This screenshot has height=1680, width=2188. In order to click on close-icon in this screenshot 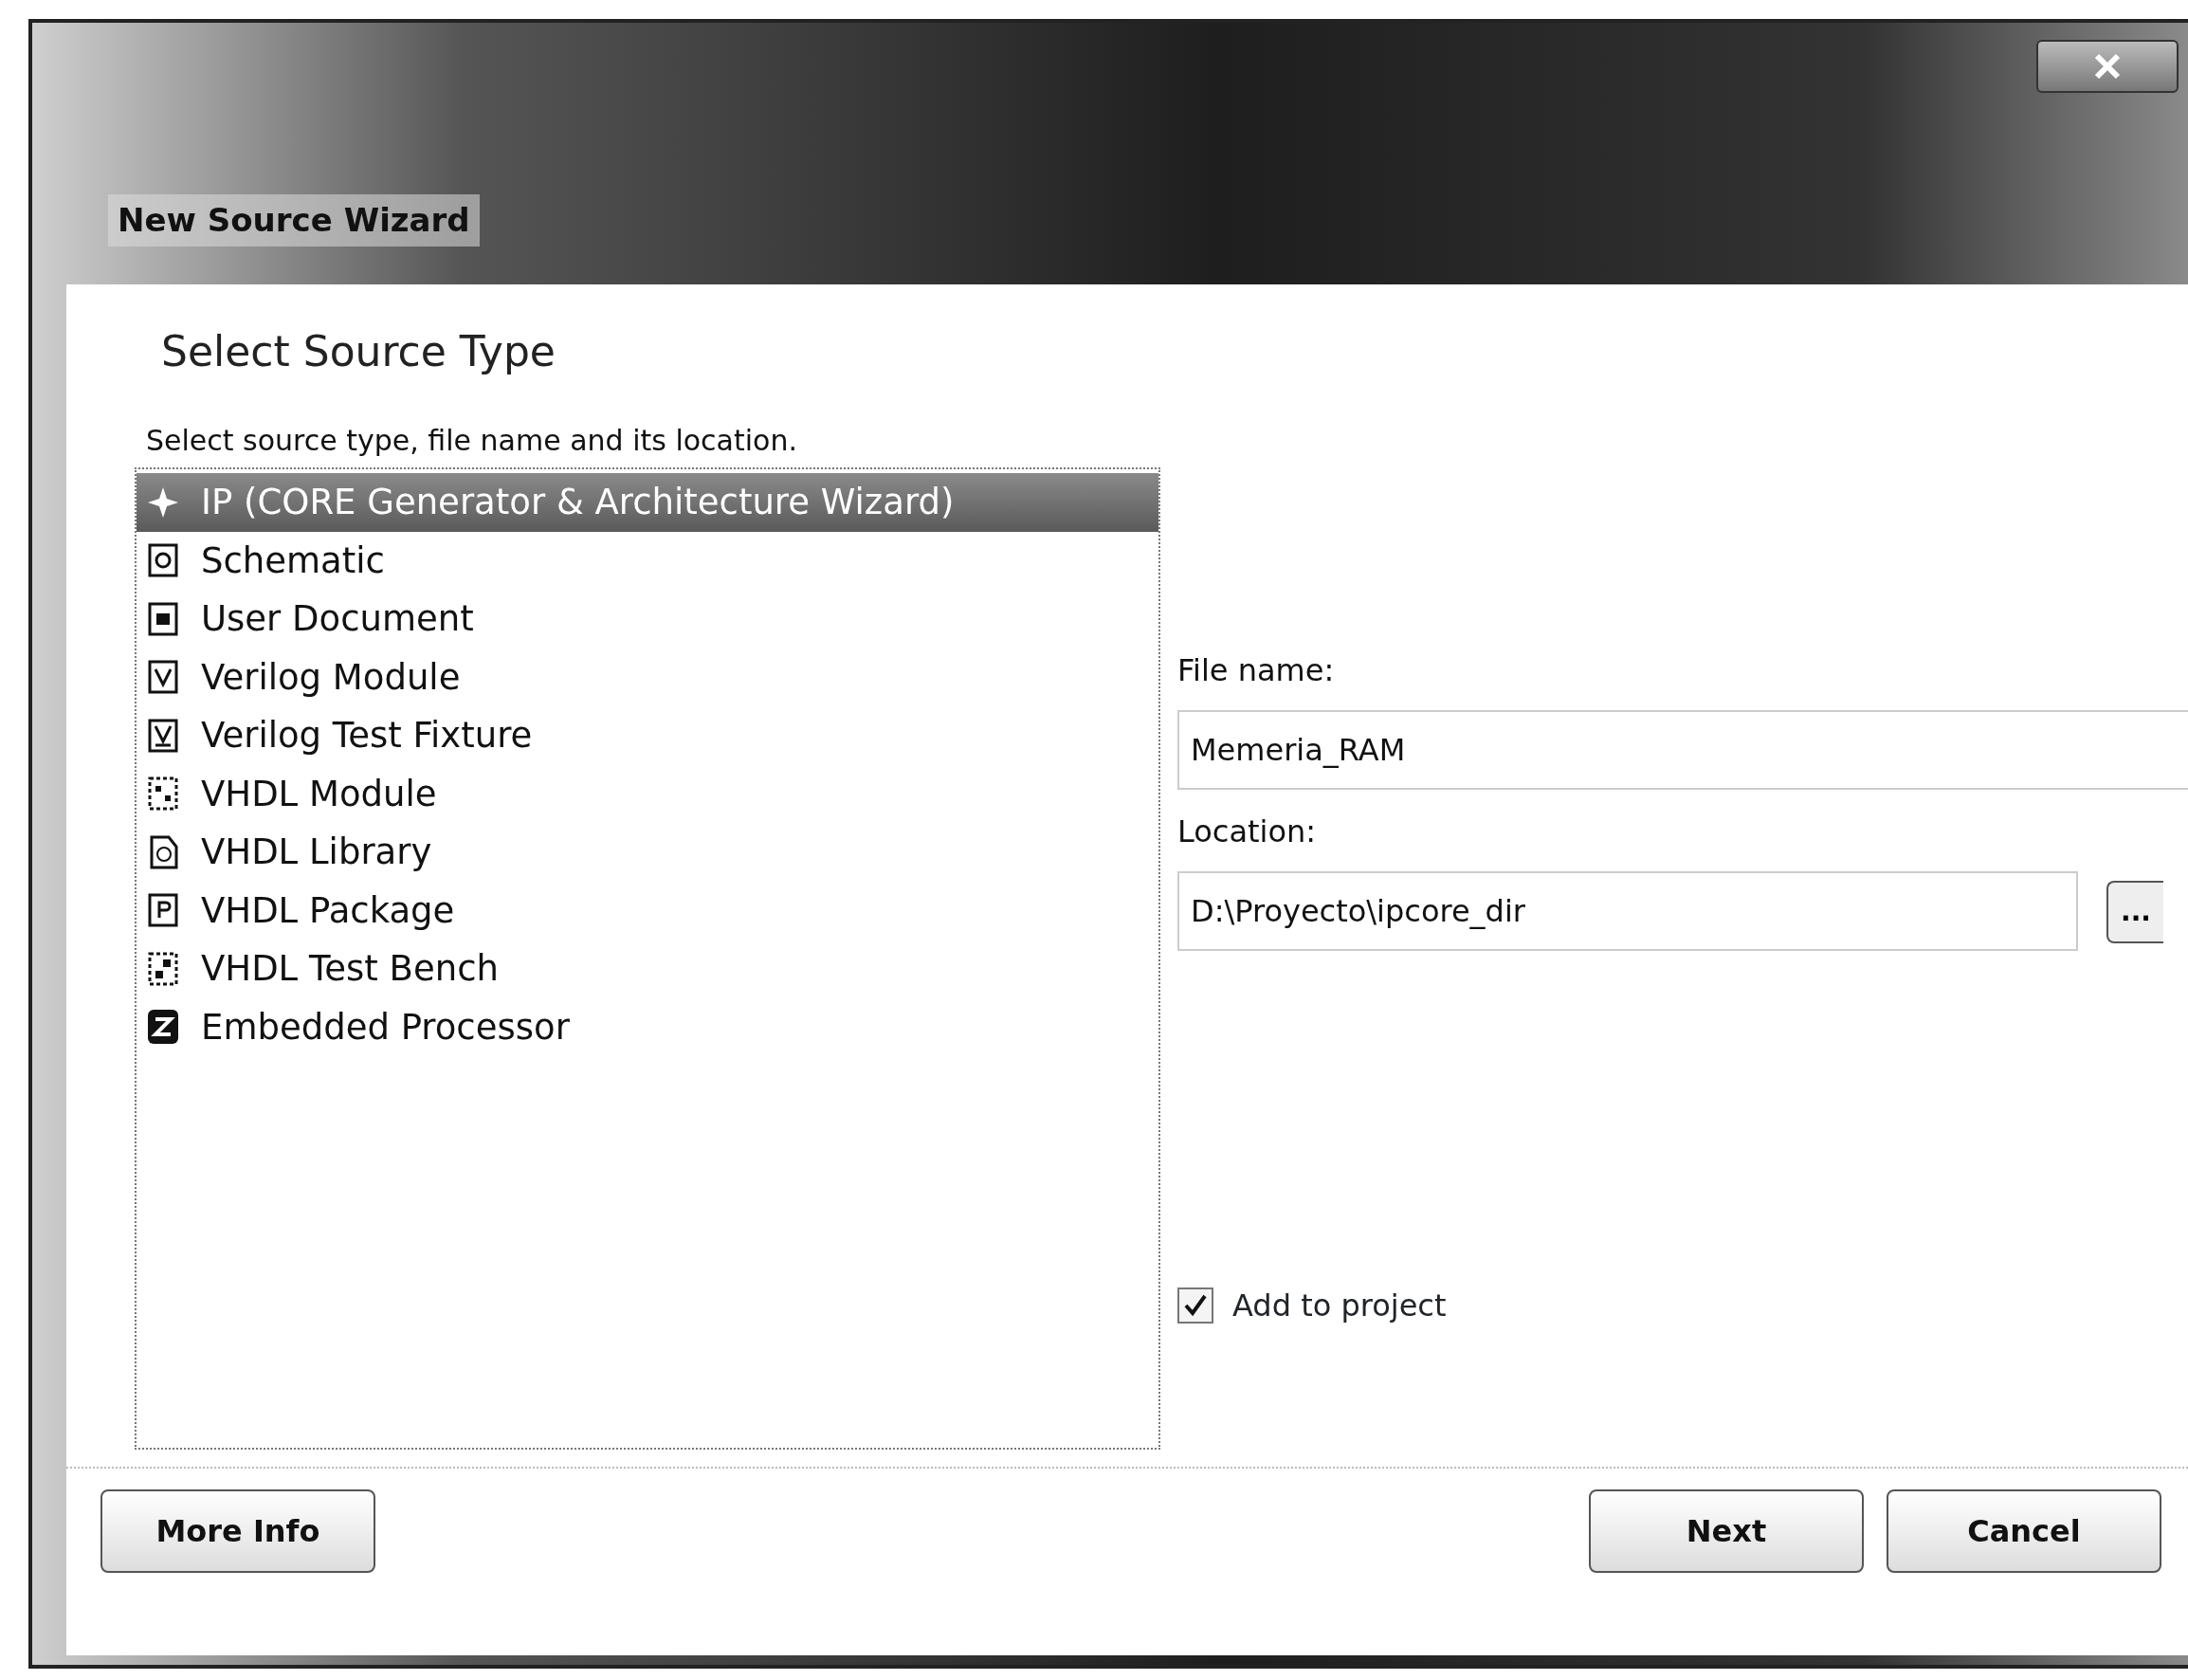, I will do `click(2107, 66)`.